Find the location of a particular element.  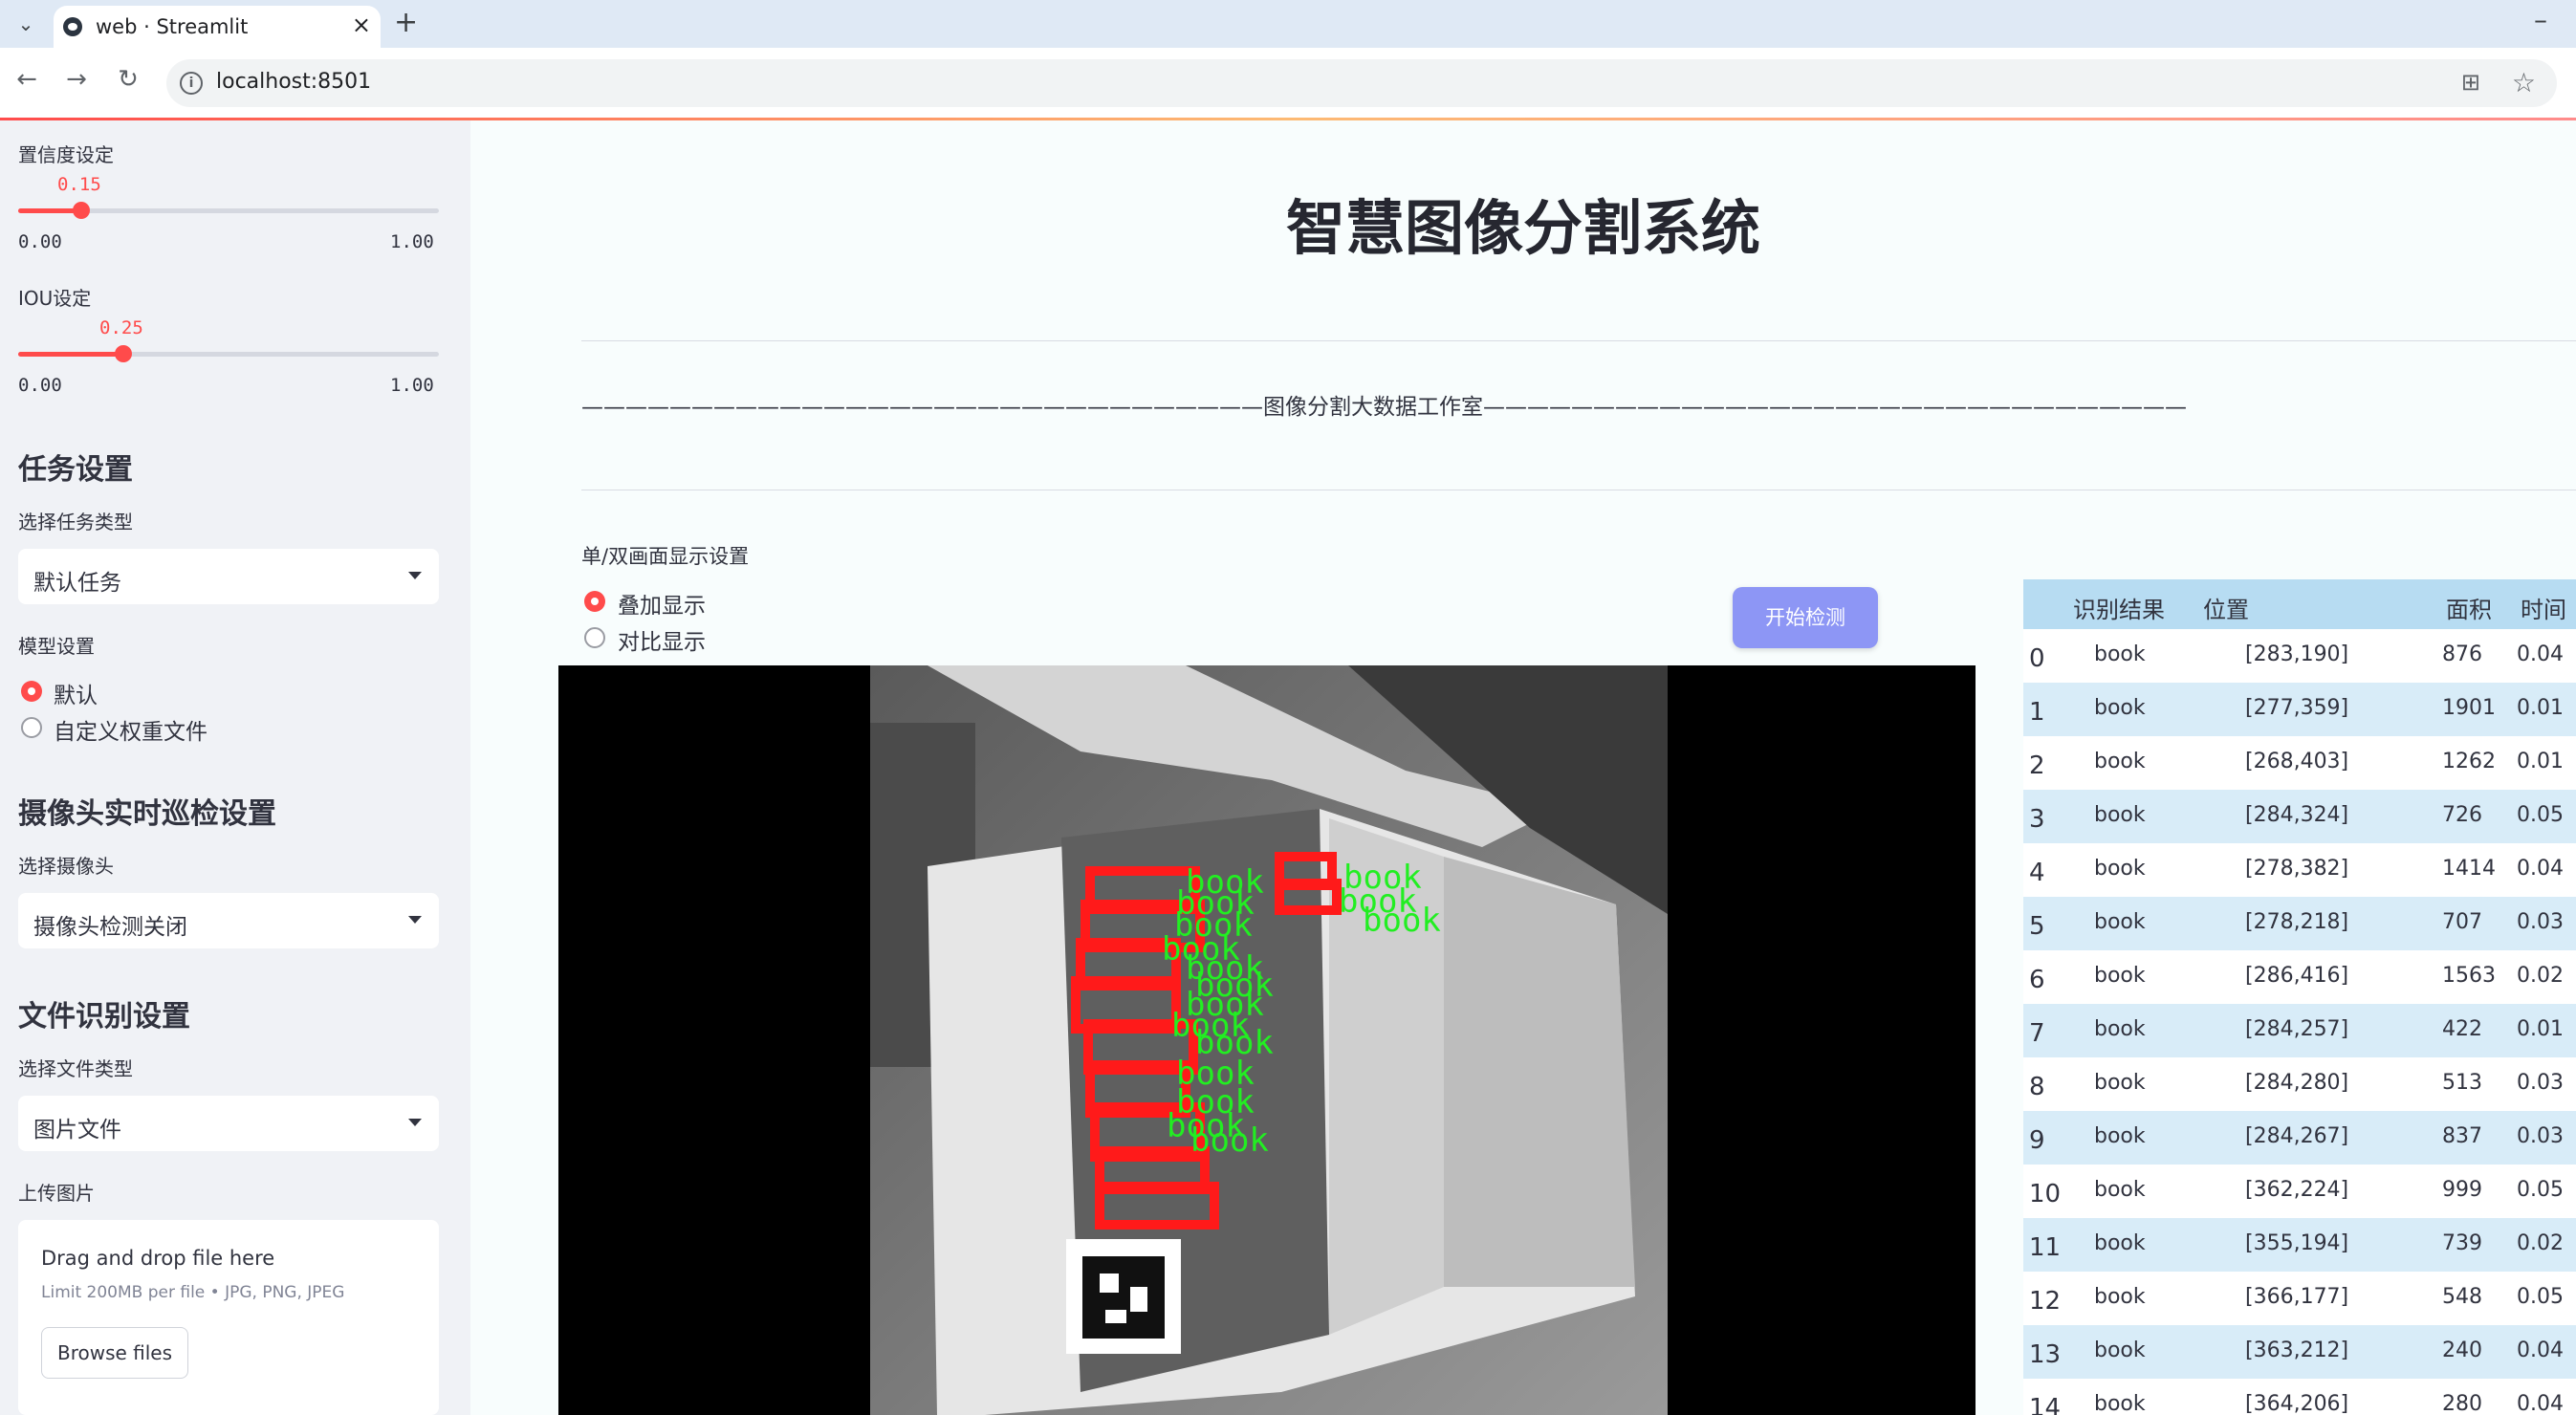

table-row: 1 book [277,359] 1901 0.01 is located at coordinates (2299, 710).